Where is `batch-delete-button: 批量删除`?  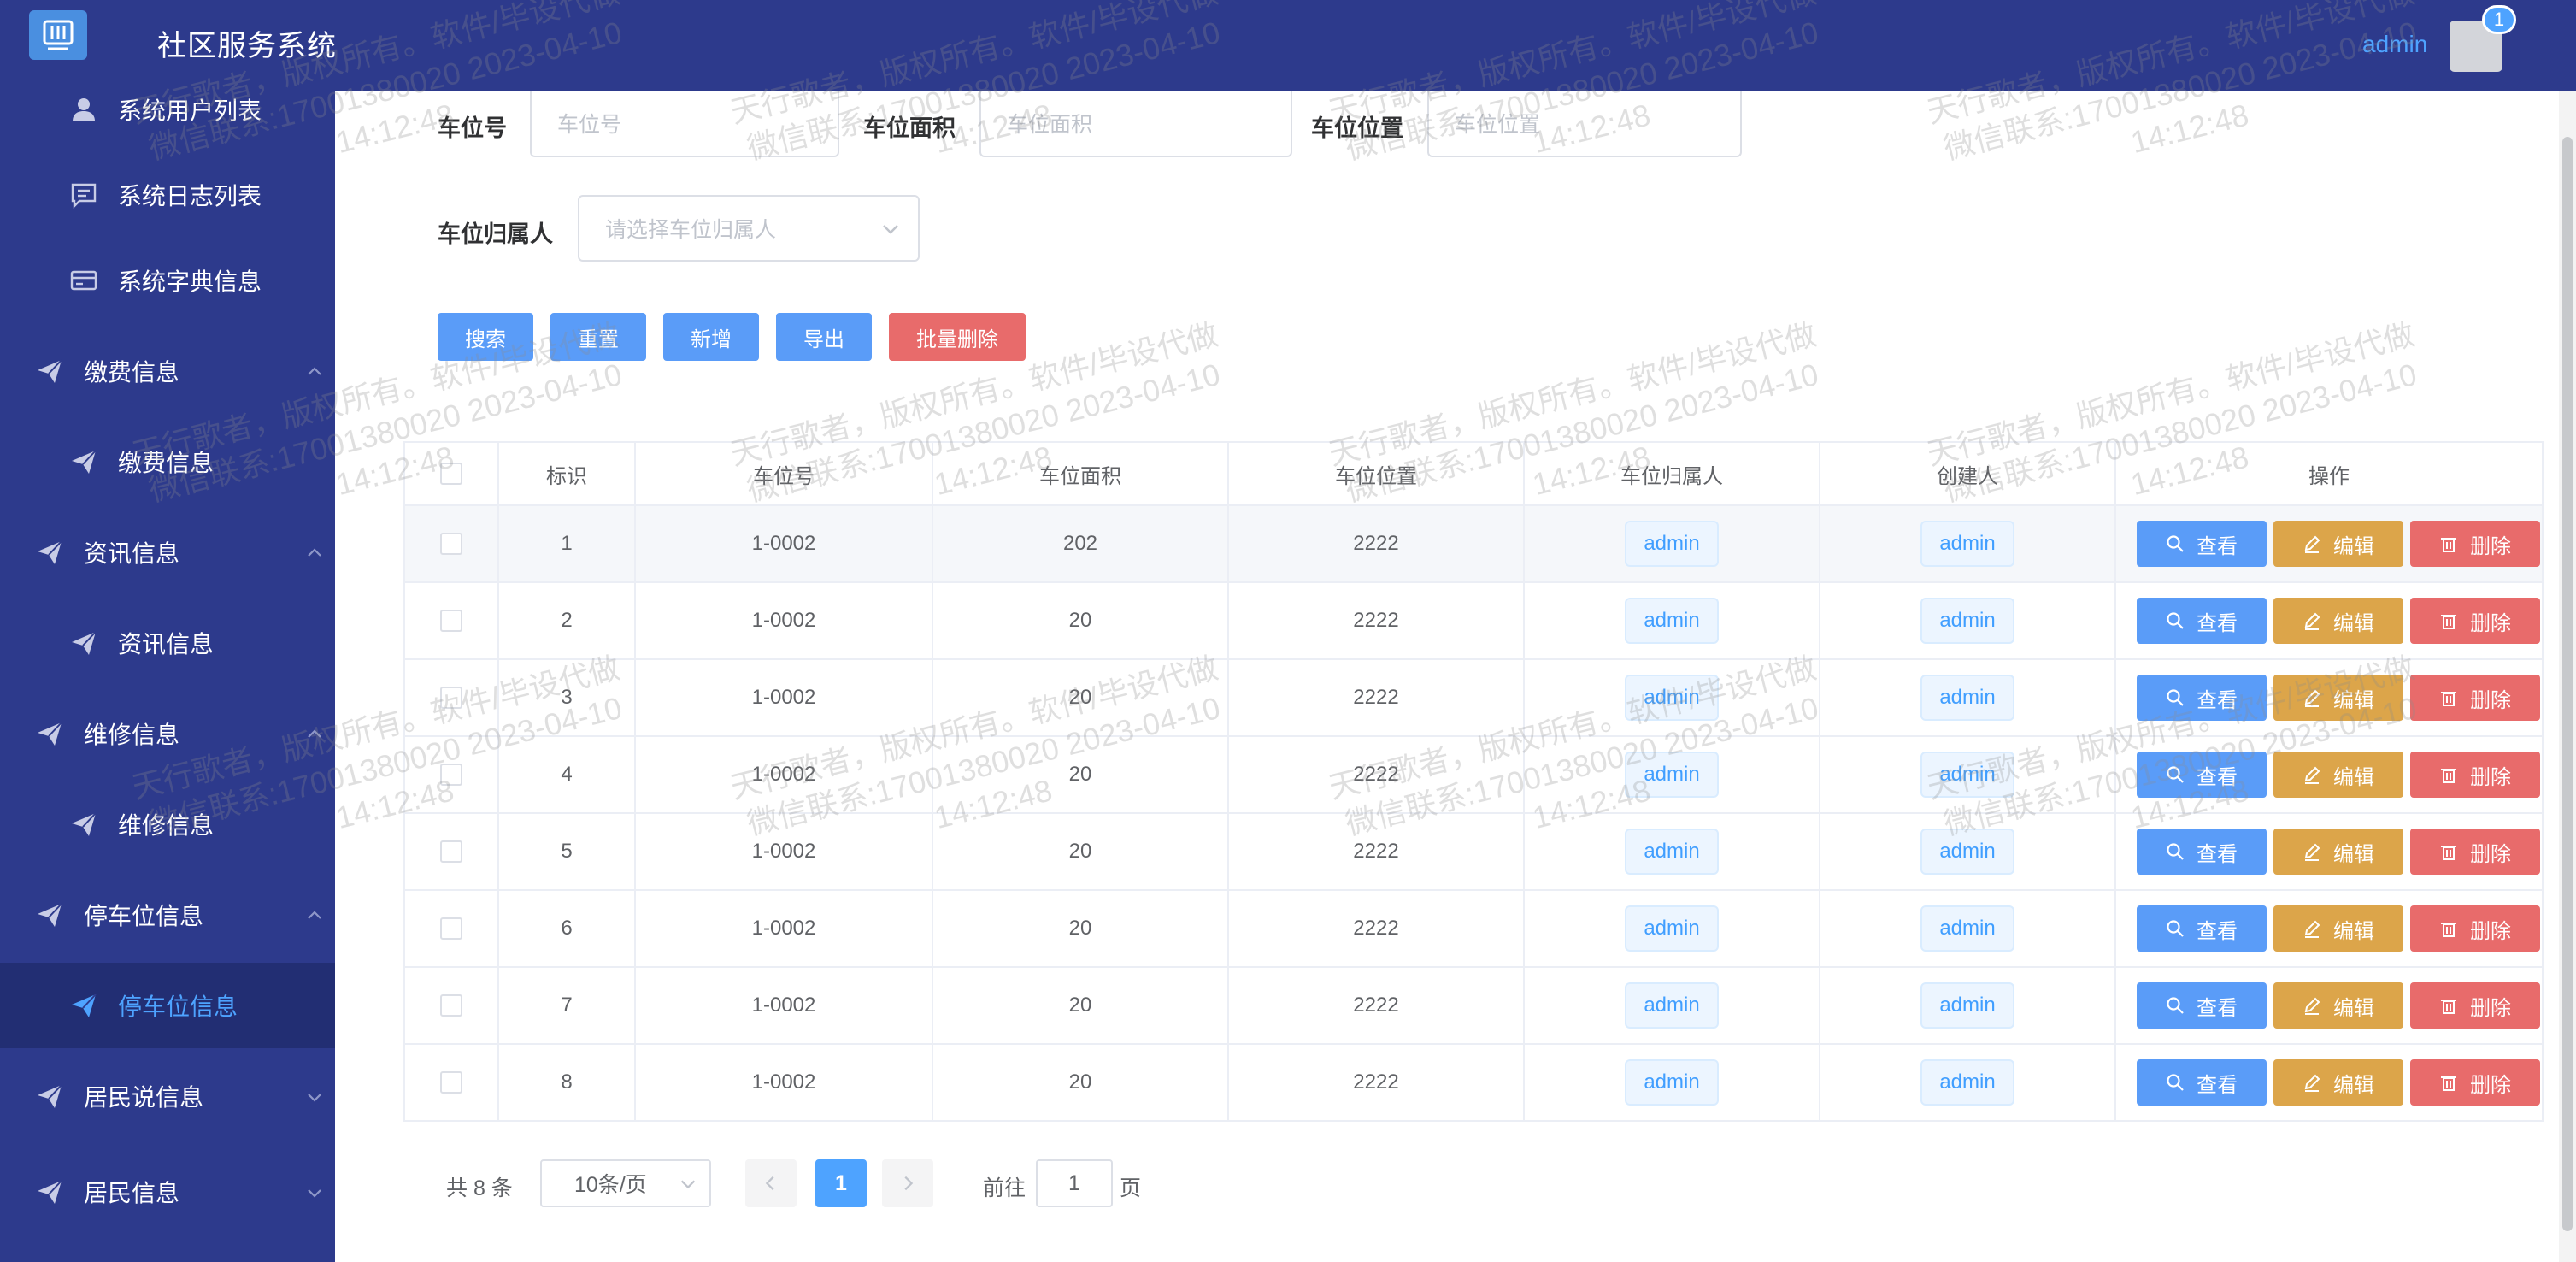 batch-delete-button: 批量删除 is located at coordinates (957, 337).